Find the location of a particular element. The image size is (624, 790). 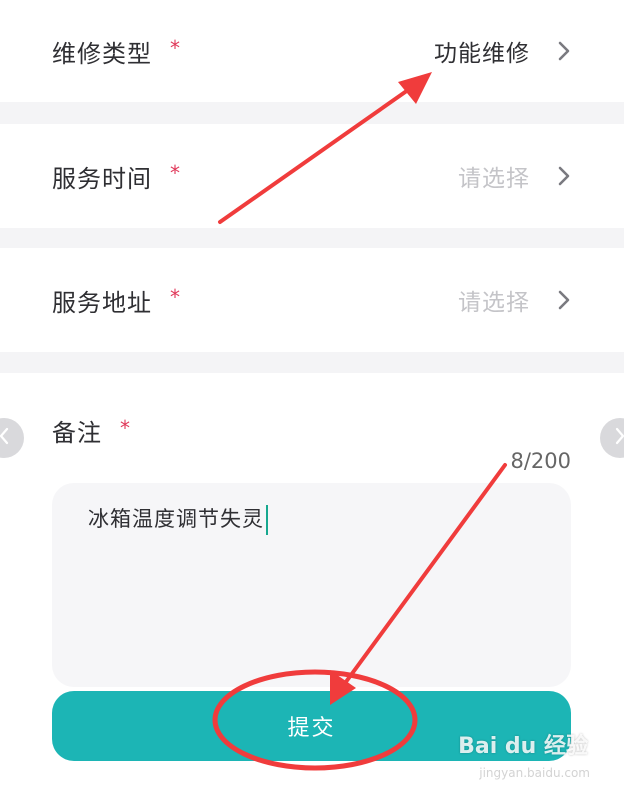

char-counter: 8/200 is located at coordinates (540, 461).